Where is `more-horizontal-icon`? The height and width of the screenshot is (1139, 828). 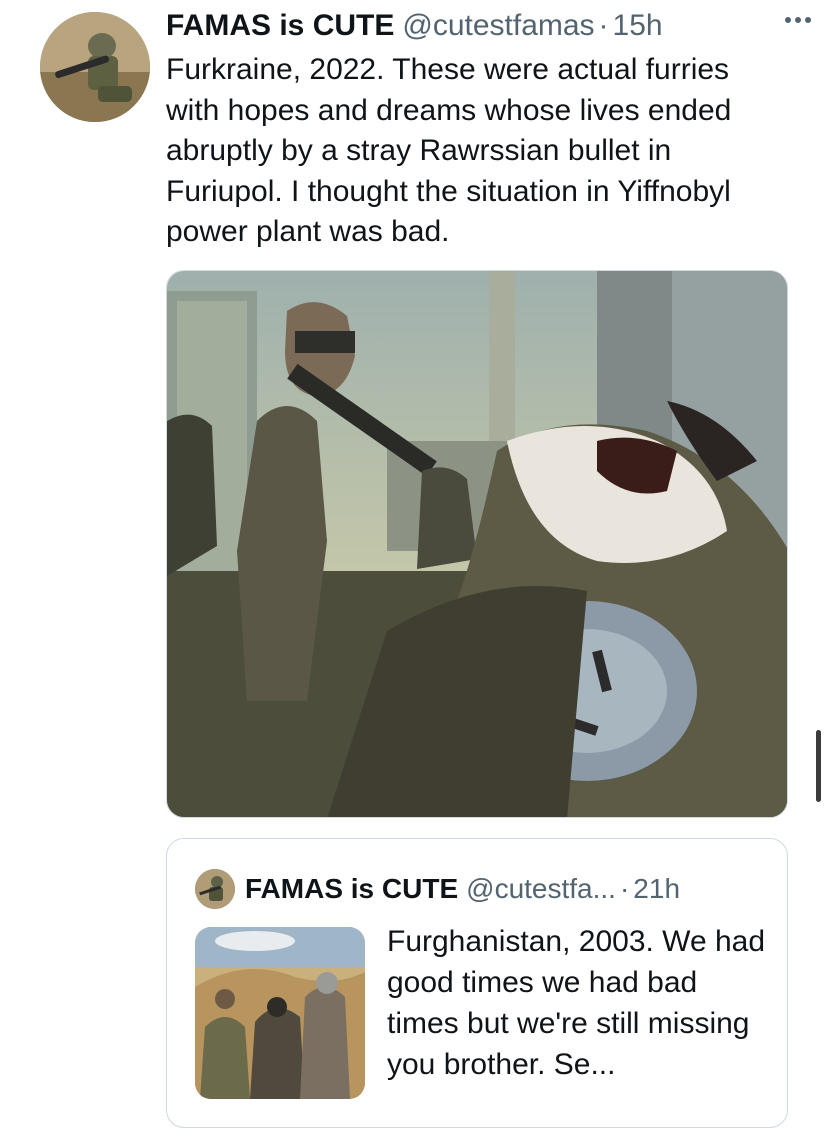
more-horizontal-icon is located at coordinates (798, 20).